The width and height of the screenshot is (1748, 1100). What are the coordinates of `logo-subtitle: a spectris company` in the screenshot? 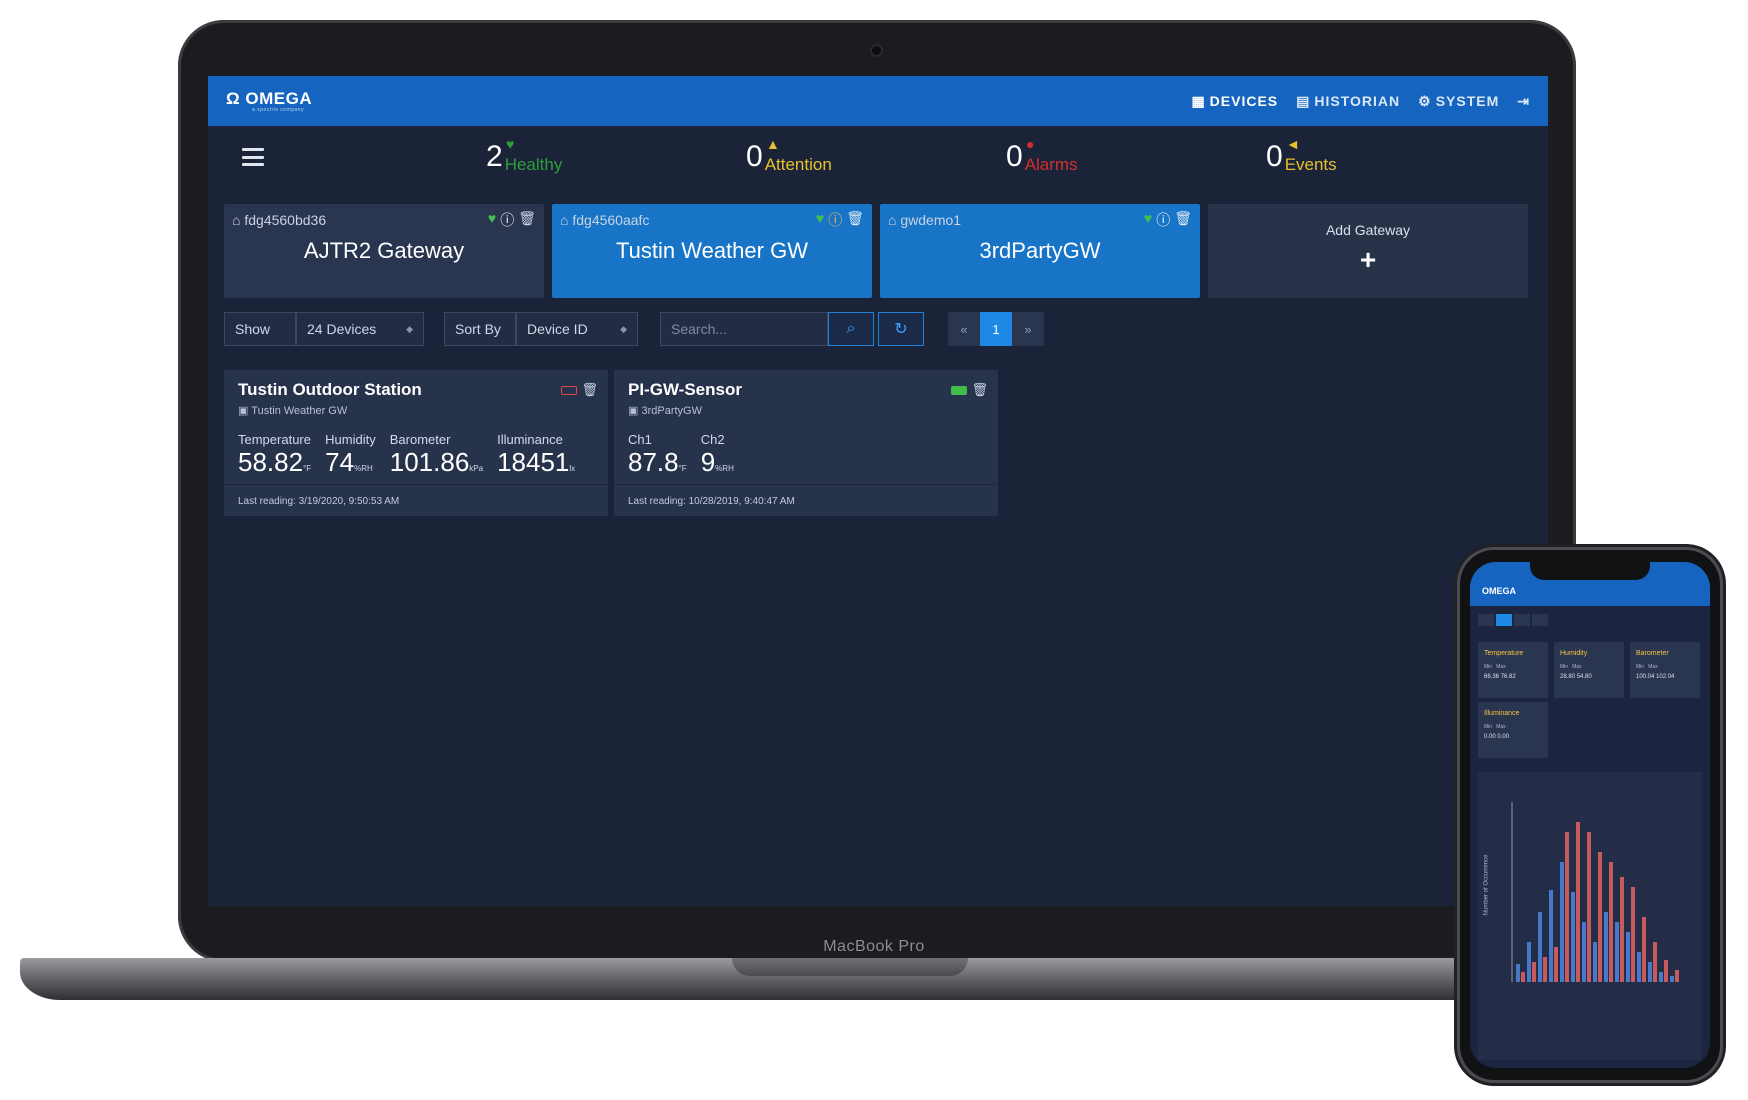 It's located at (278, 110).